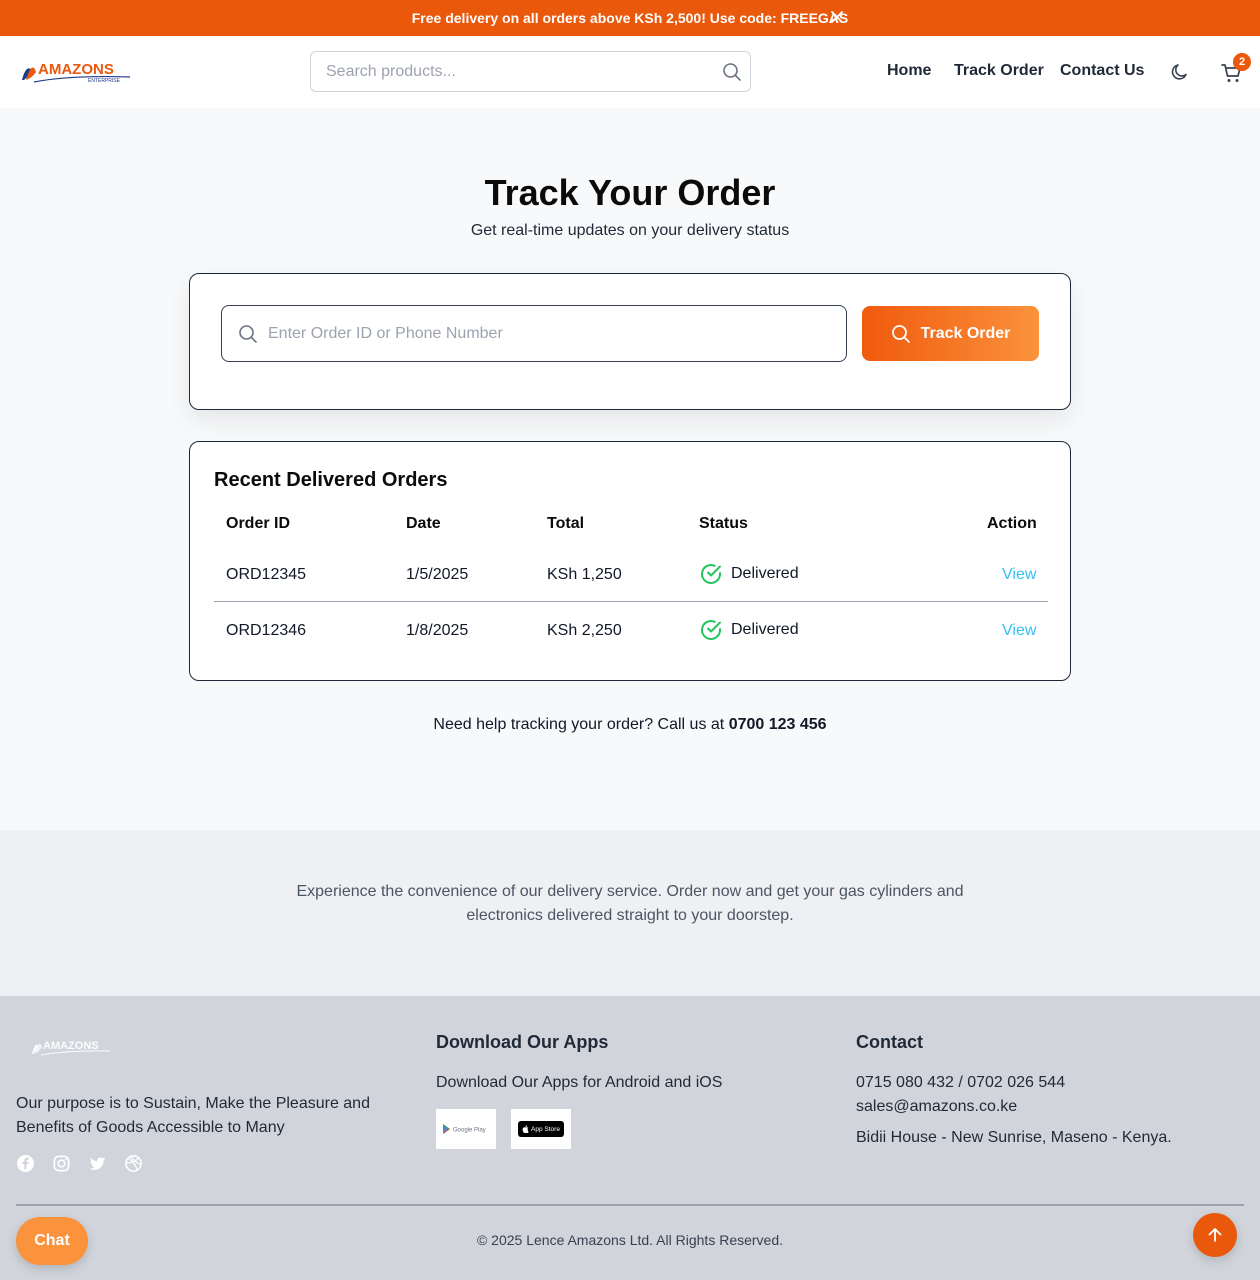  Describe the element at coordinates (437, 574) in the screenshot. I see `date-cell: 1/5/2025` at that location.